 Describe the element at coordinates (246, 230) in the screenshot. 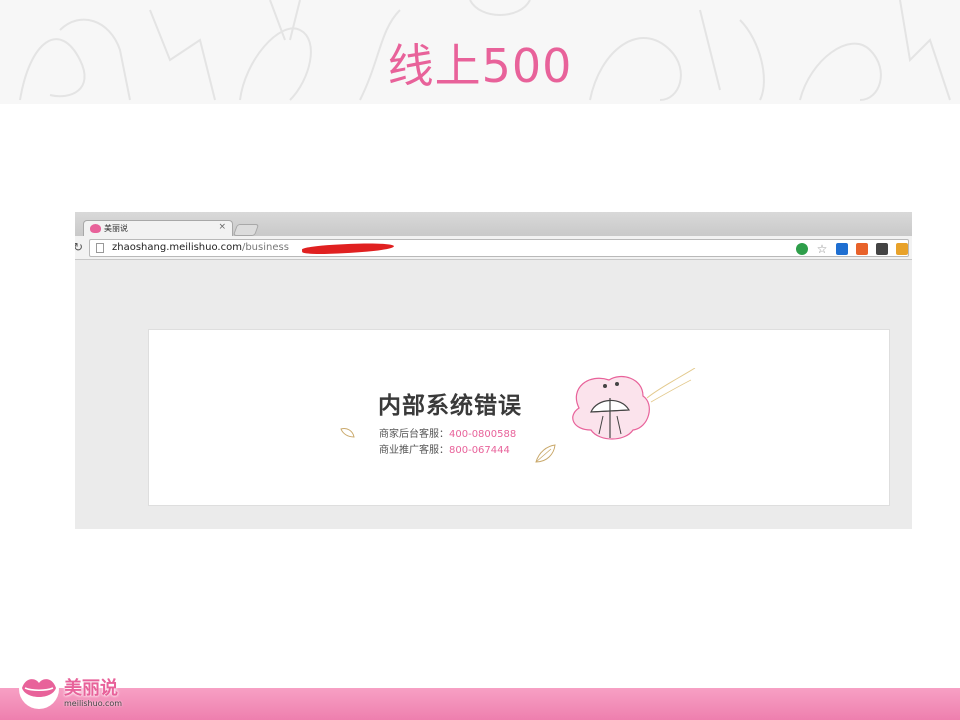

I see `new-tab-button` at that location.